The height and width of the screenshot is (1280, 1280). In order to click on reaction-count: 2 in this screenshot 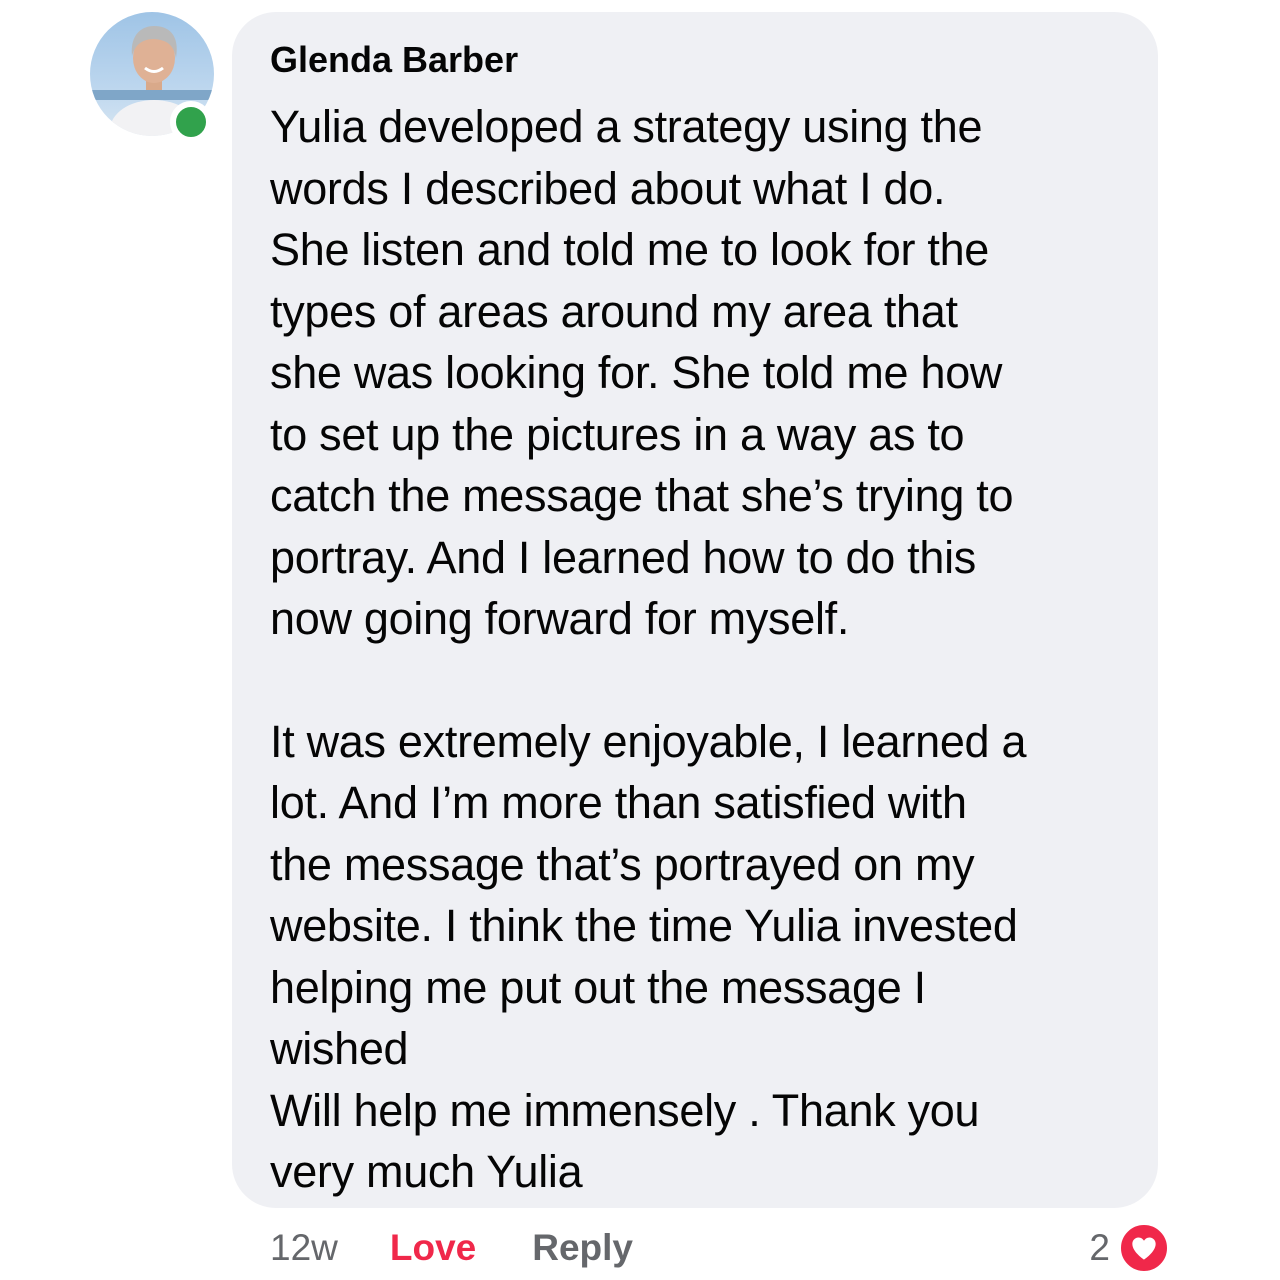, I will do `click(1099, 1247)`.